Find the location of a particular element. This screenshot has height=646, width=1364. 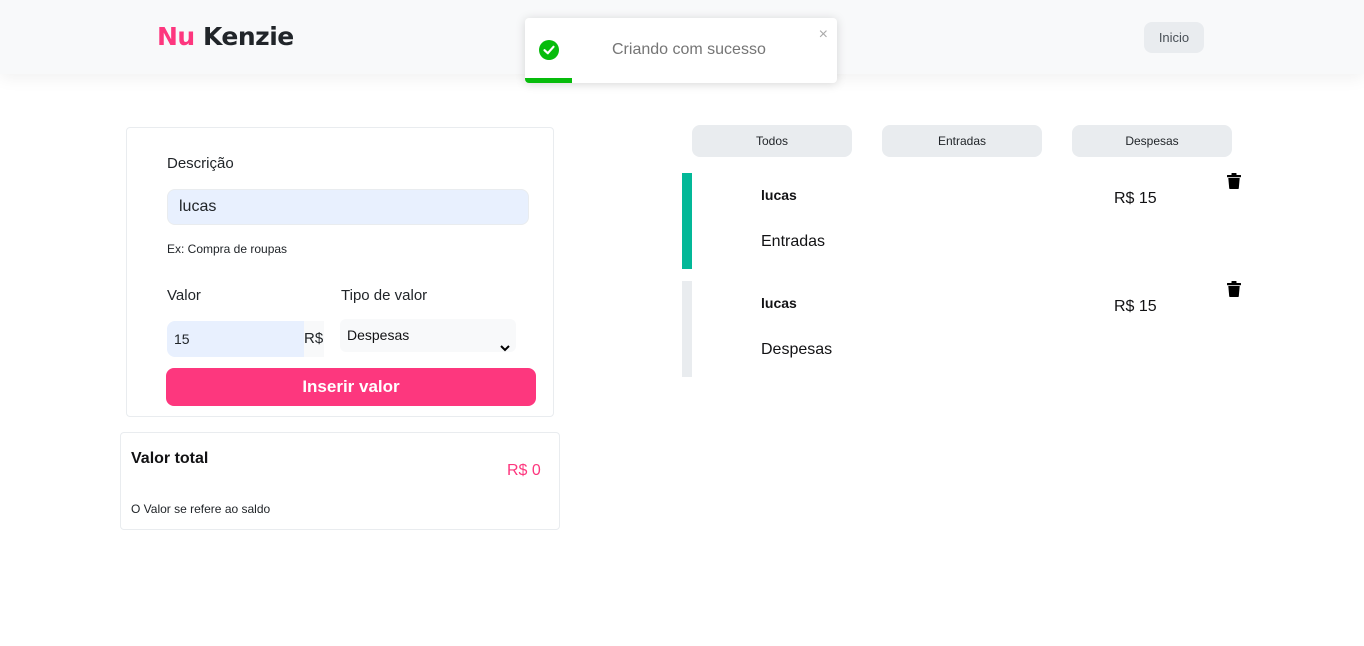

success-toast: Criando com sucesso × is located at coordinates (681, 50).